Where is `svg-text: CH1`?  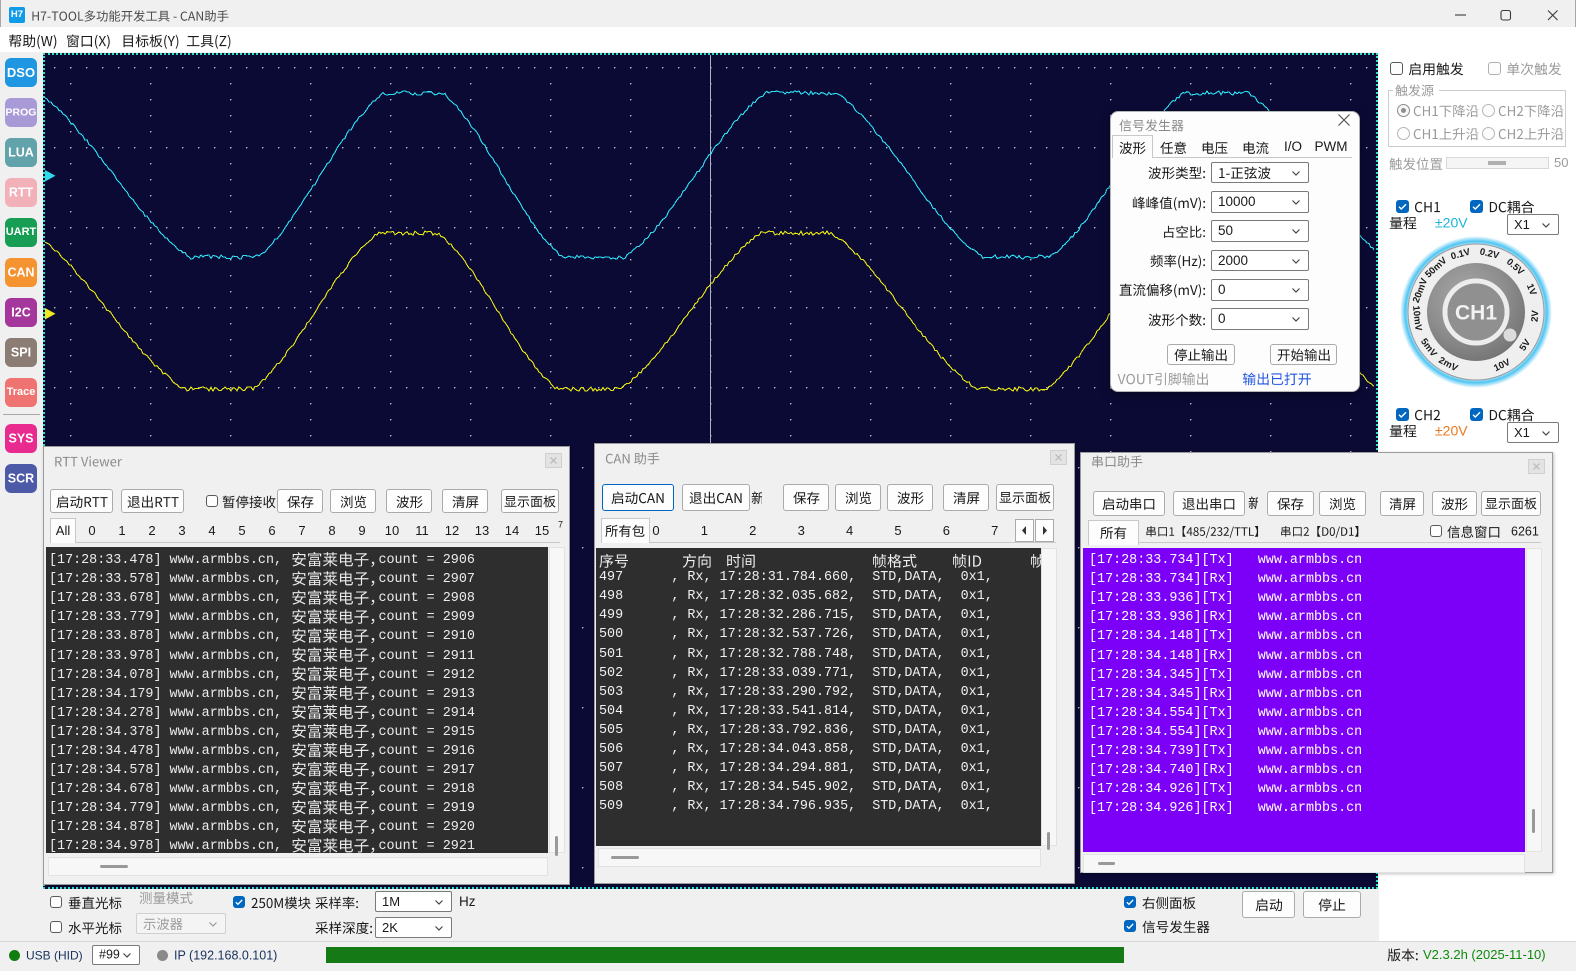 svg-text: CH1 is located at coordinates (1476, 313).